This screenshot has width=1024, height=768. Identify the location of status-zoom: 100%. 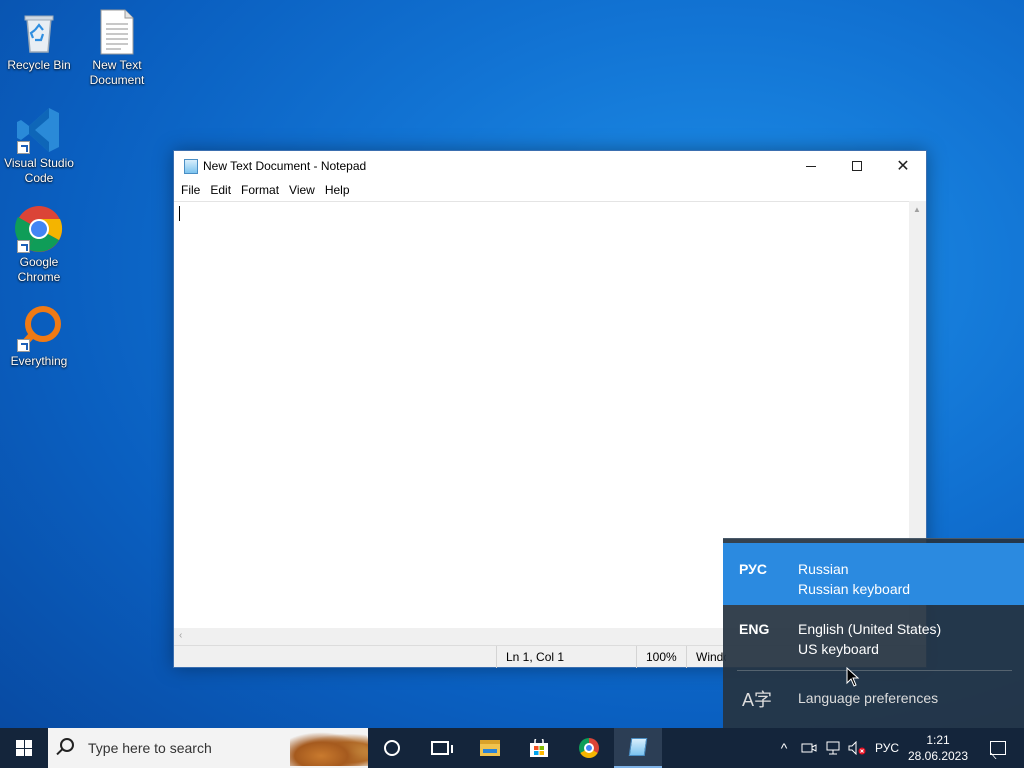
(661, 657).